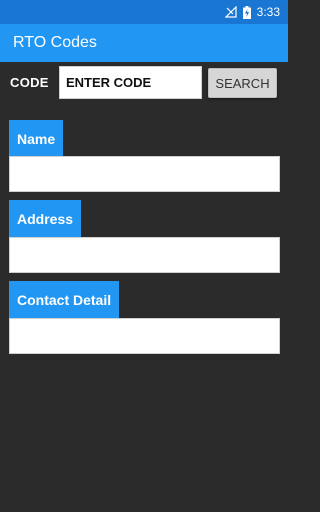 The height and width of the screenshot is (512, 320). Describe the element at coordinates (64, 299) in the screenshot. I see `contact-detail-label: Contact Detail` at that location.